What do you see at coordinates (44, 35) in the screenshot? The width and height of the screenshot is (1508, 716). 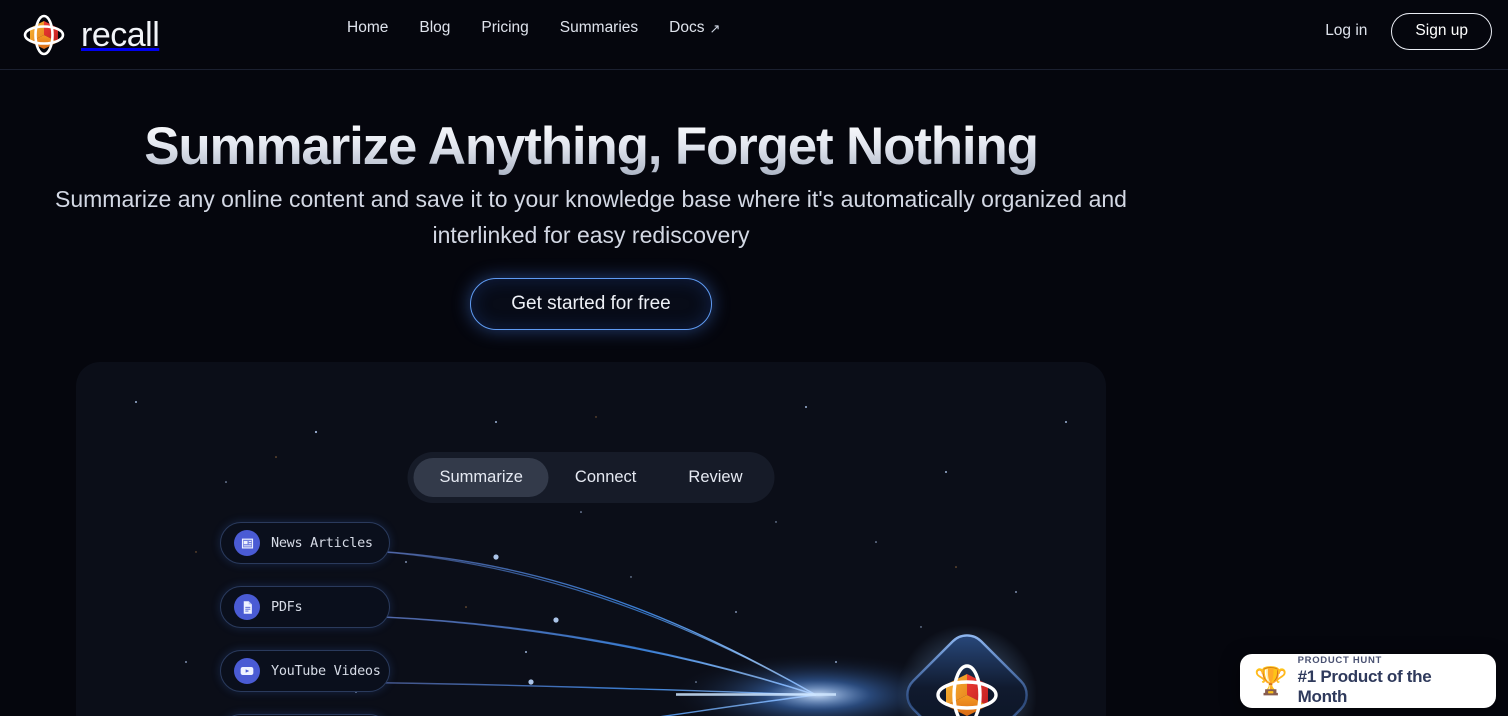 I see `recall-orbital-cube-logo-icon` at bounding box center [44, 35].